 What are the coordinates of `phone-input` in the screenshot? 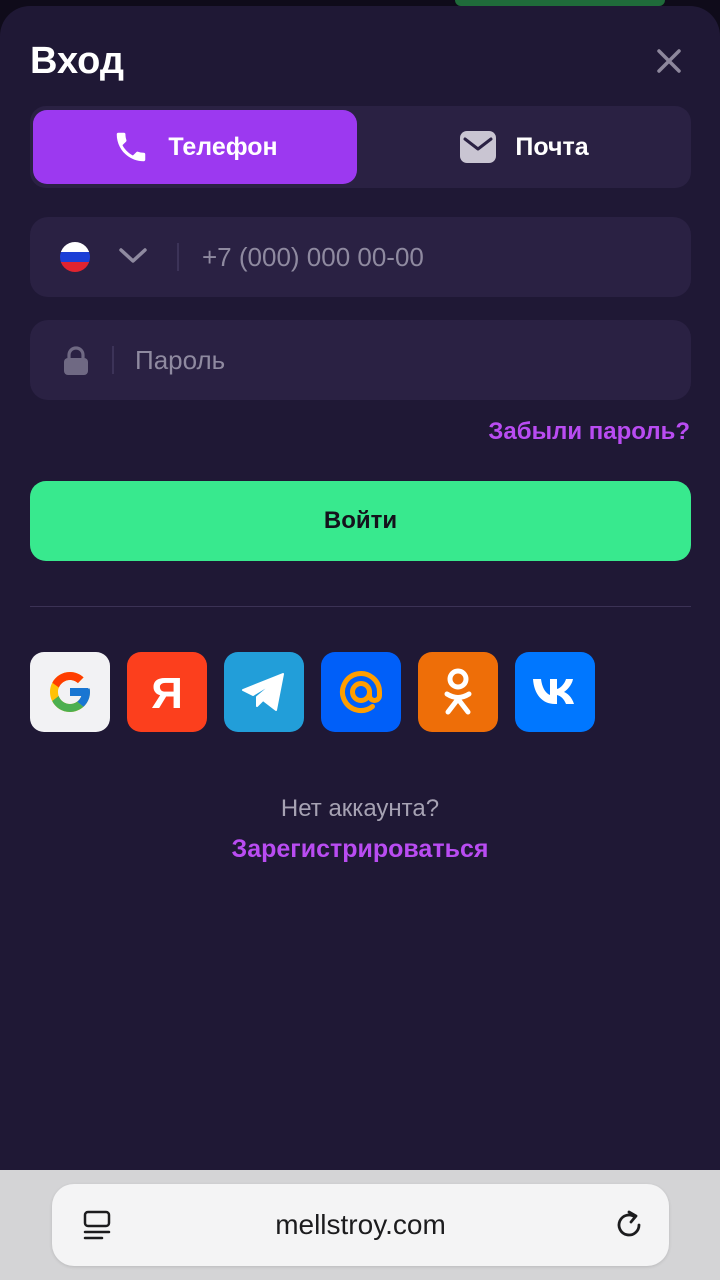 It's located at (437, 257).